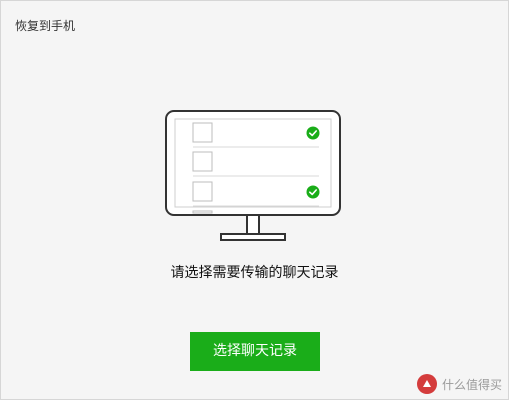 The image size is (509, 400). I want to click on instruction-text: 请选择需要传输的聊天记录, so click(254, 273).